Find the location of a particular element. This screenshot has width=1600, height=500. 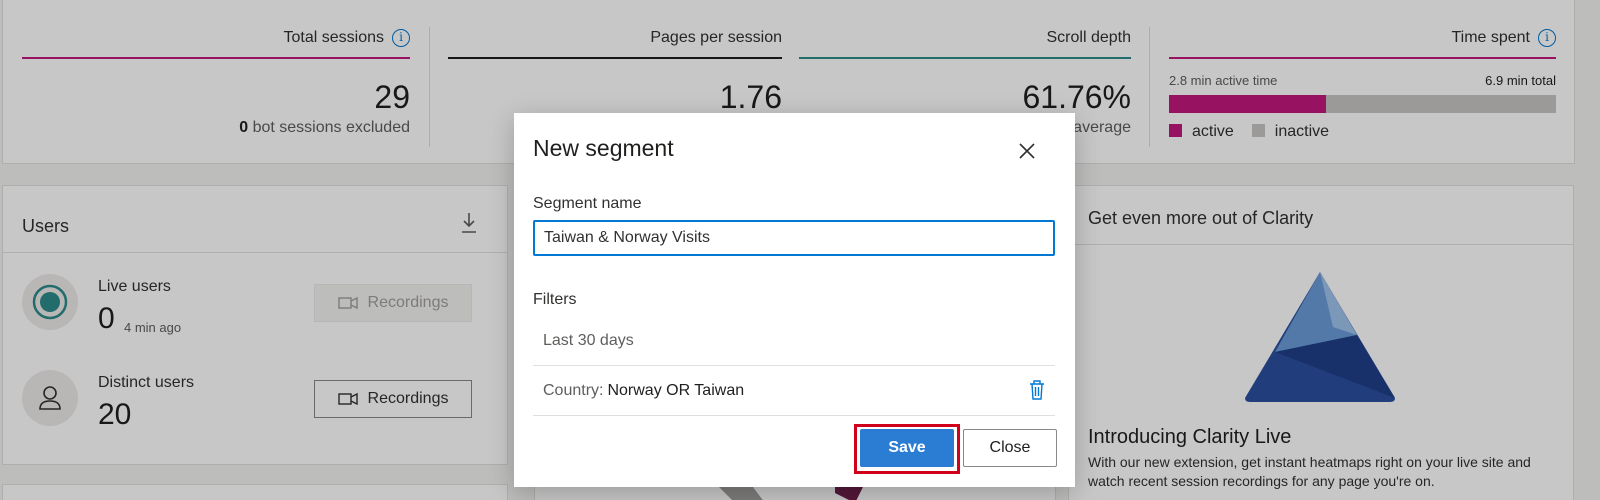

segment-name-label: Segment name is located at coordinates (587, 203).